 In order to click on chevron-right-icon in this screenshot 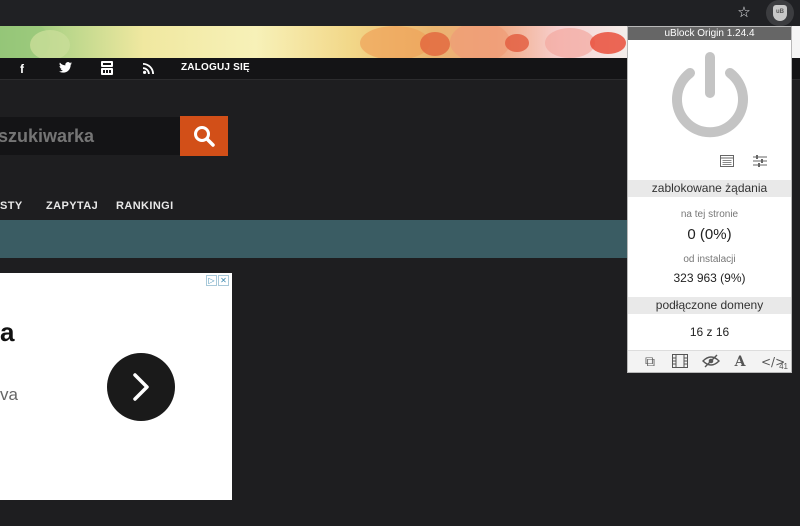, I will do `click(141, 387)`.